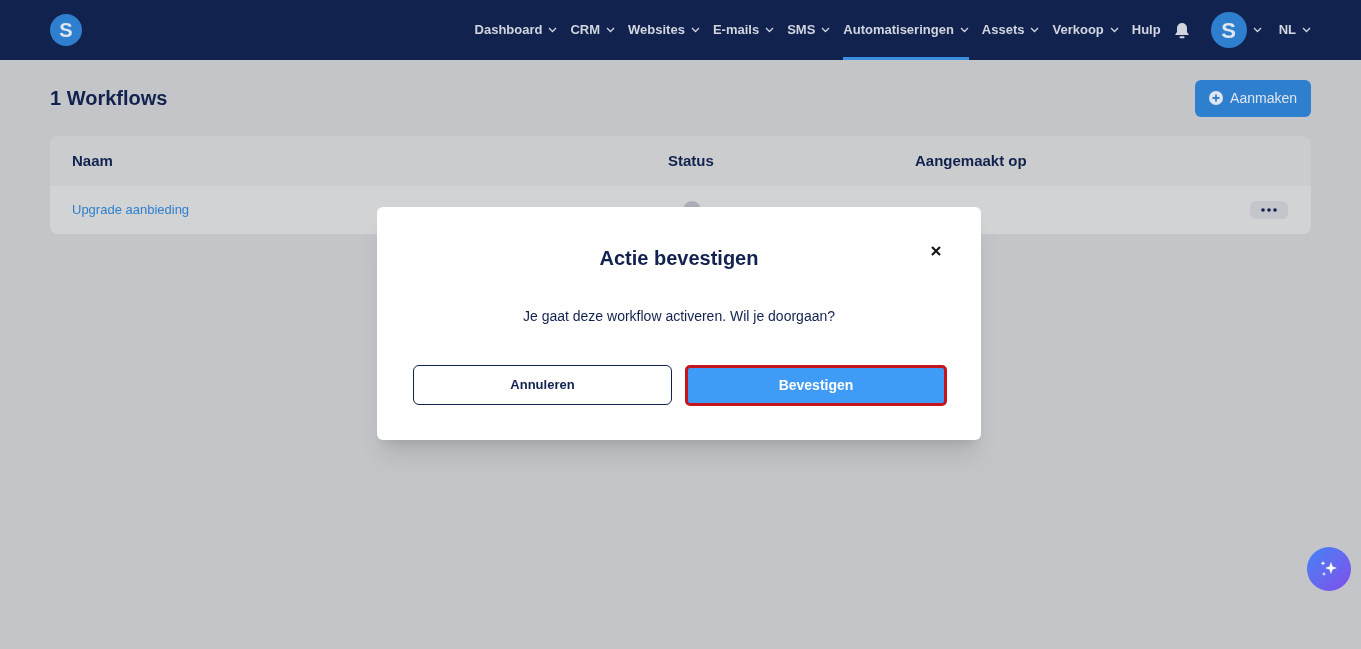 The height and width of the screenshot is (649, 1361). What do you see at coordinates (1181, 30) in the screenshot?
I see `bell-icon` at bounding box center [1181, 30].